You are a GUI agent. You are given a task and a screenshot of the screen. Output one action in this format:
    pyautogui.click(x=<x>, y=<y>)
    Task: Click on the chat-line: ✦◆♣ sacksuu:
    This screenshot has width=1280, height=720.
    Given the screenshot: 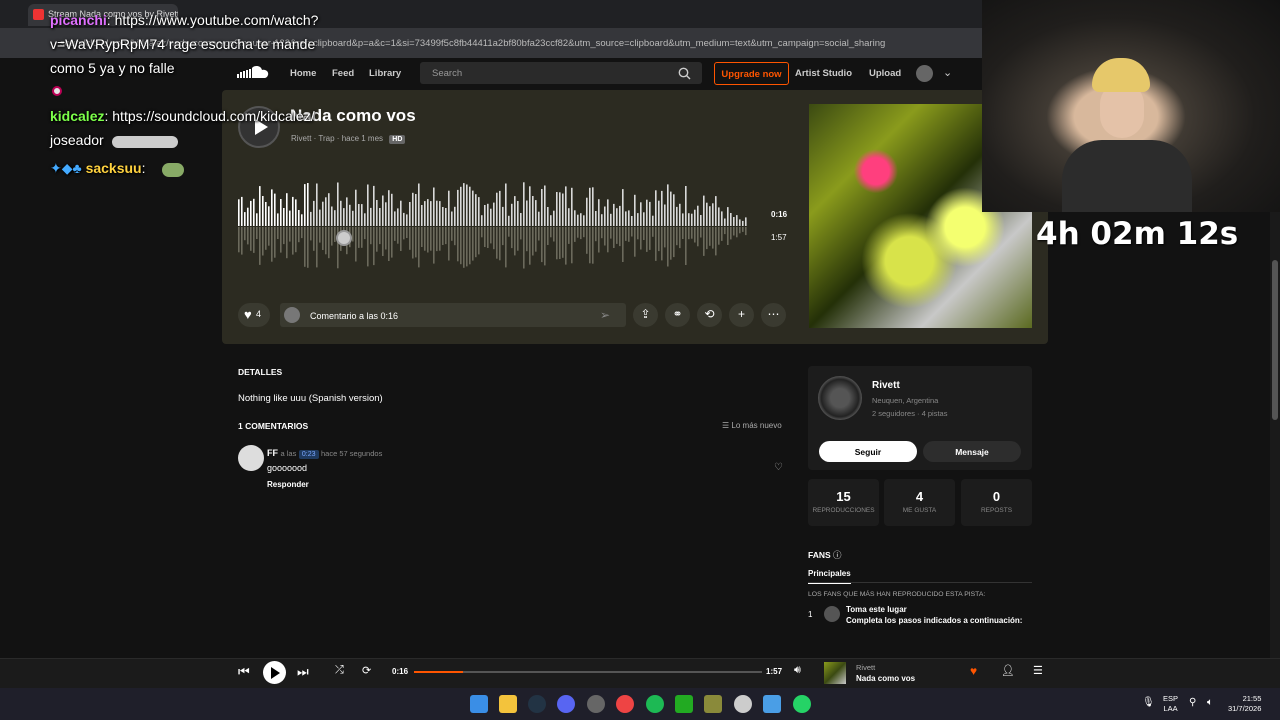 What is the action you would take?
    pyautogui.click(x=98, y=168)
    